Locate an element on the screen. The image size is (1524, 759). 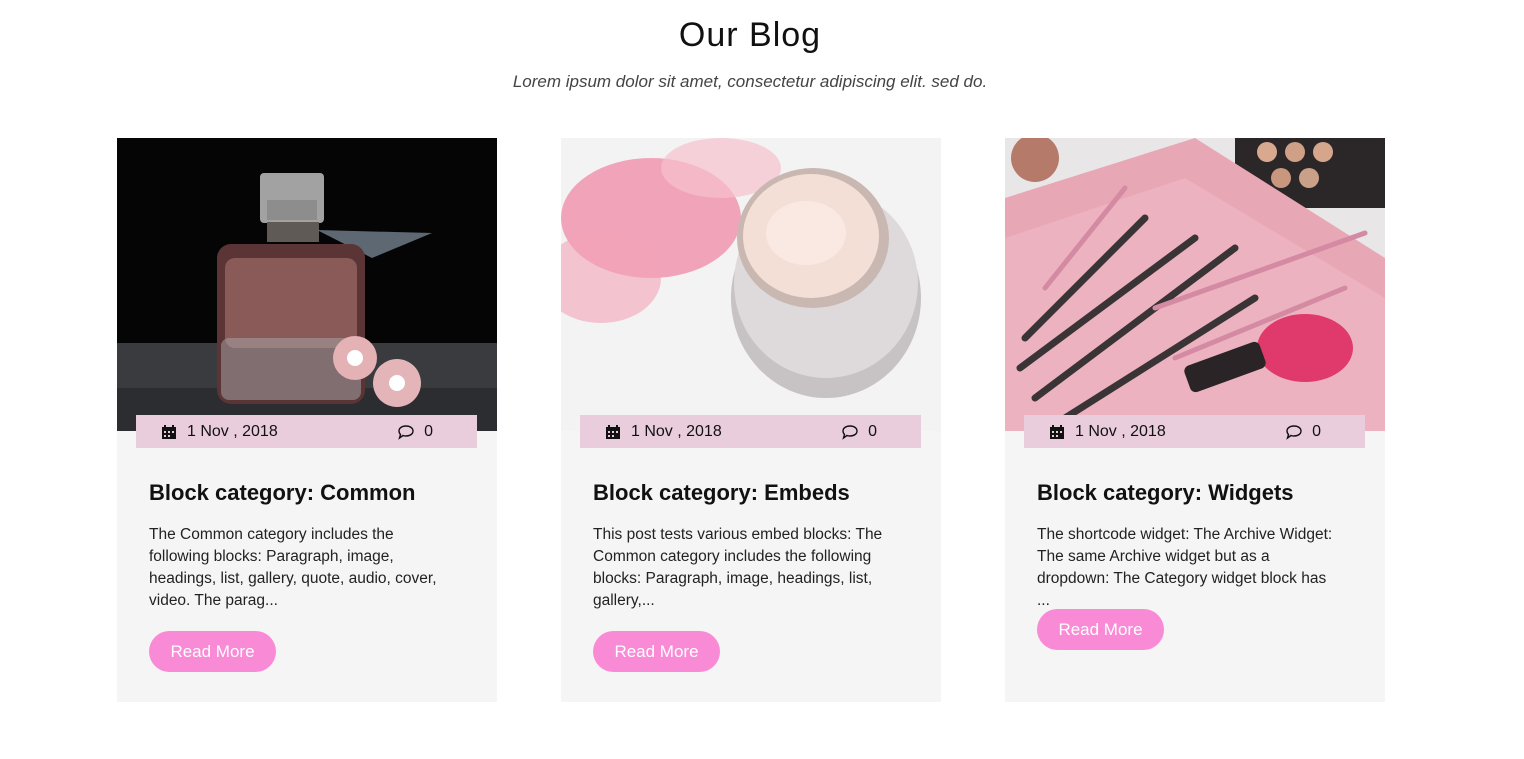
post-title: Block category: Embeds is located at coordinates (758, 493).